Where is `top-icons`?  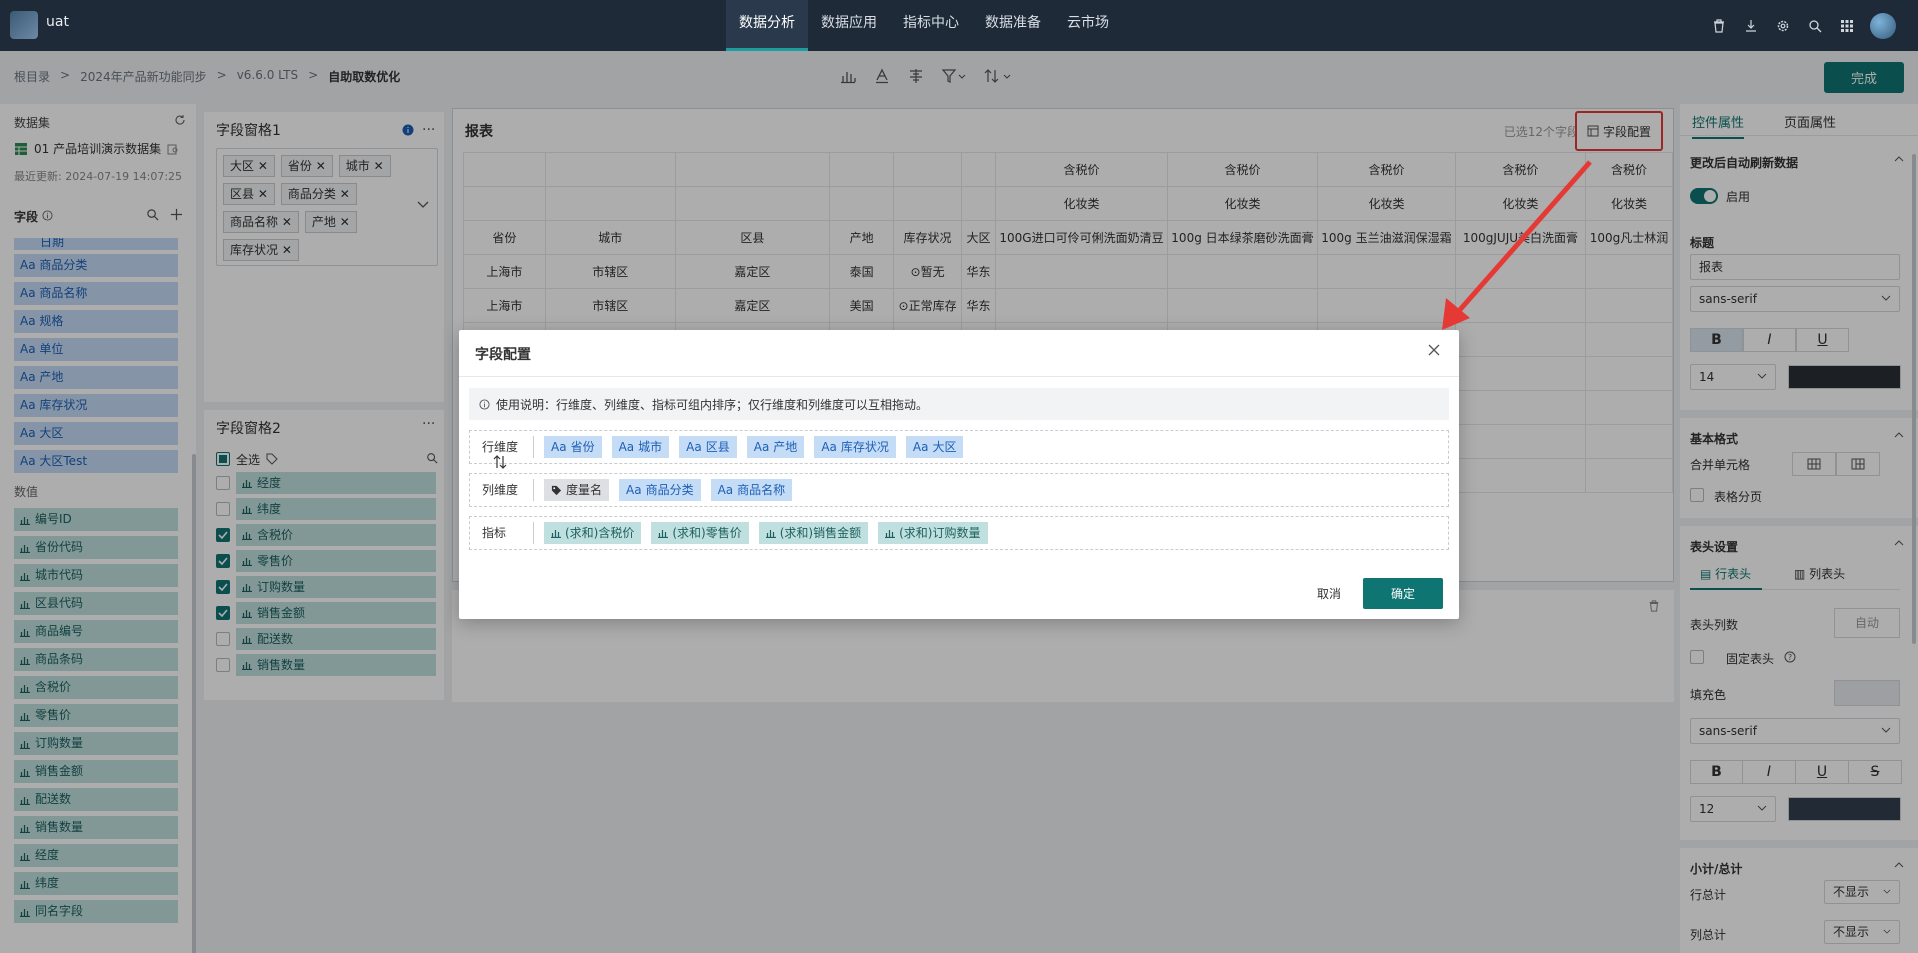
top-icons is located at coordinates (1803, 25).